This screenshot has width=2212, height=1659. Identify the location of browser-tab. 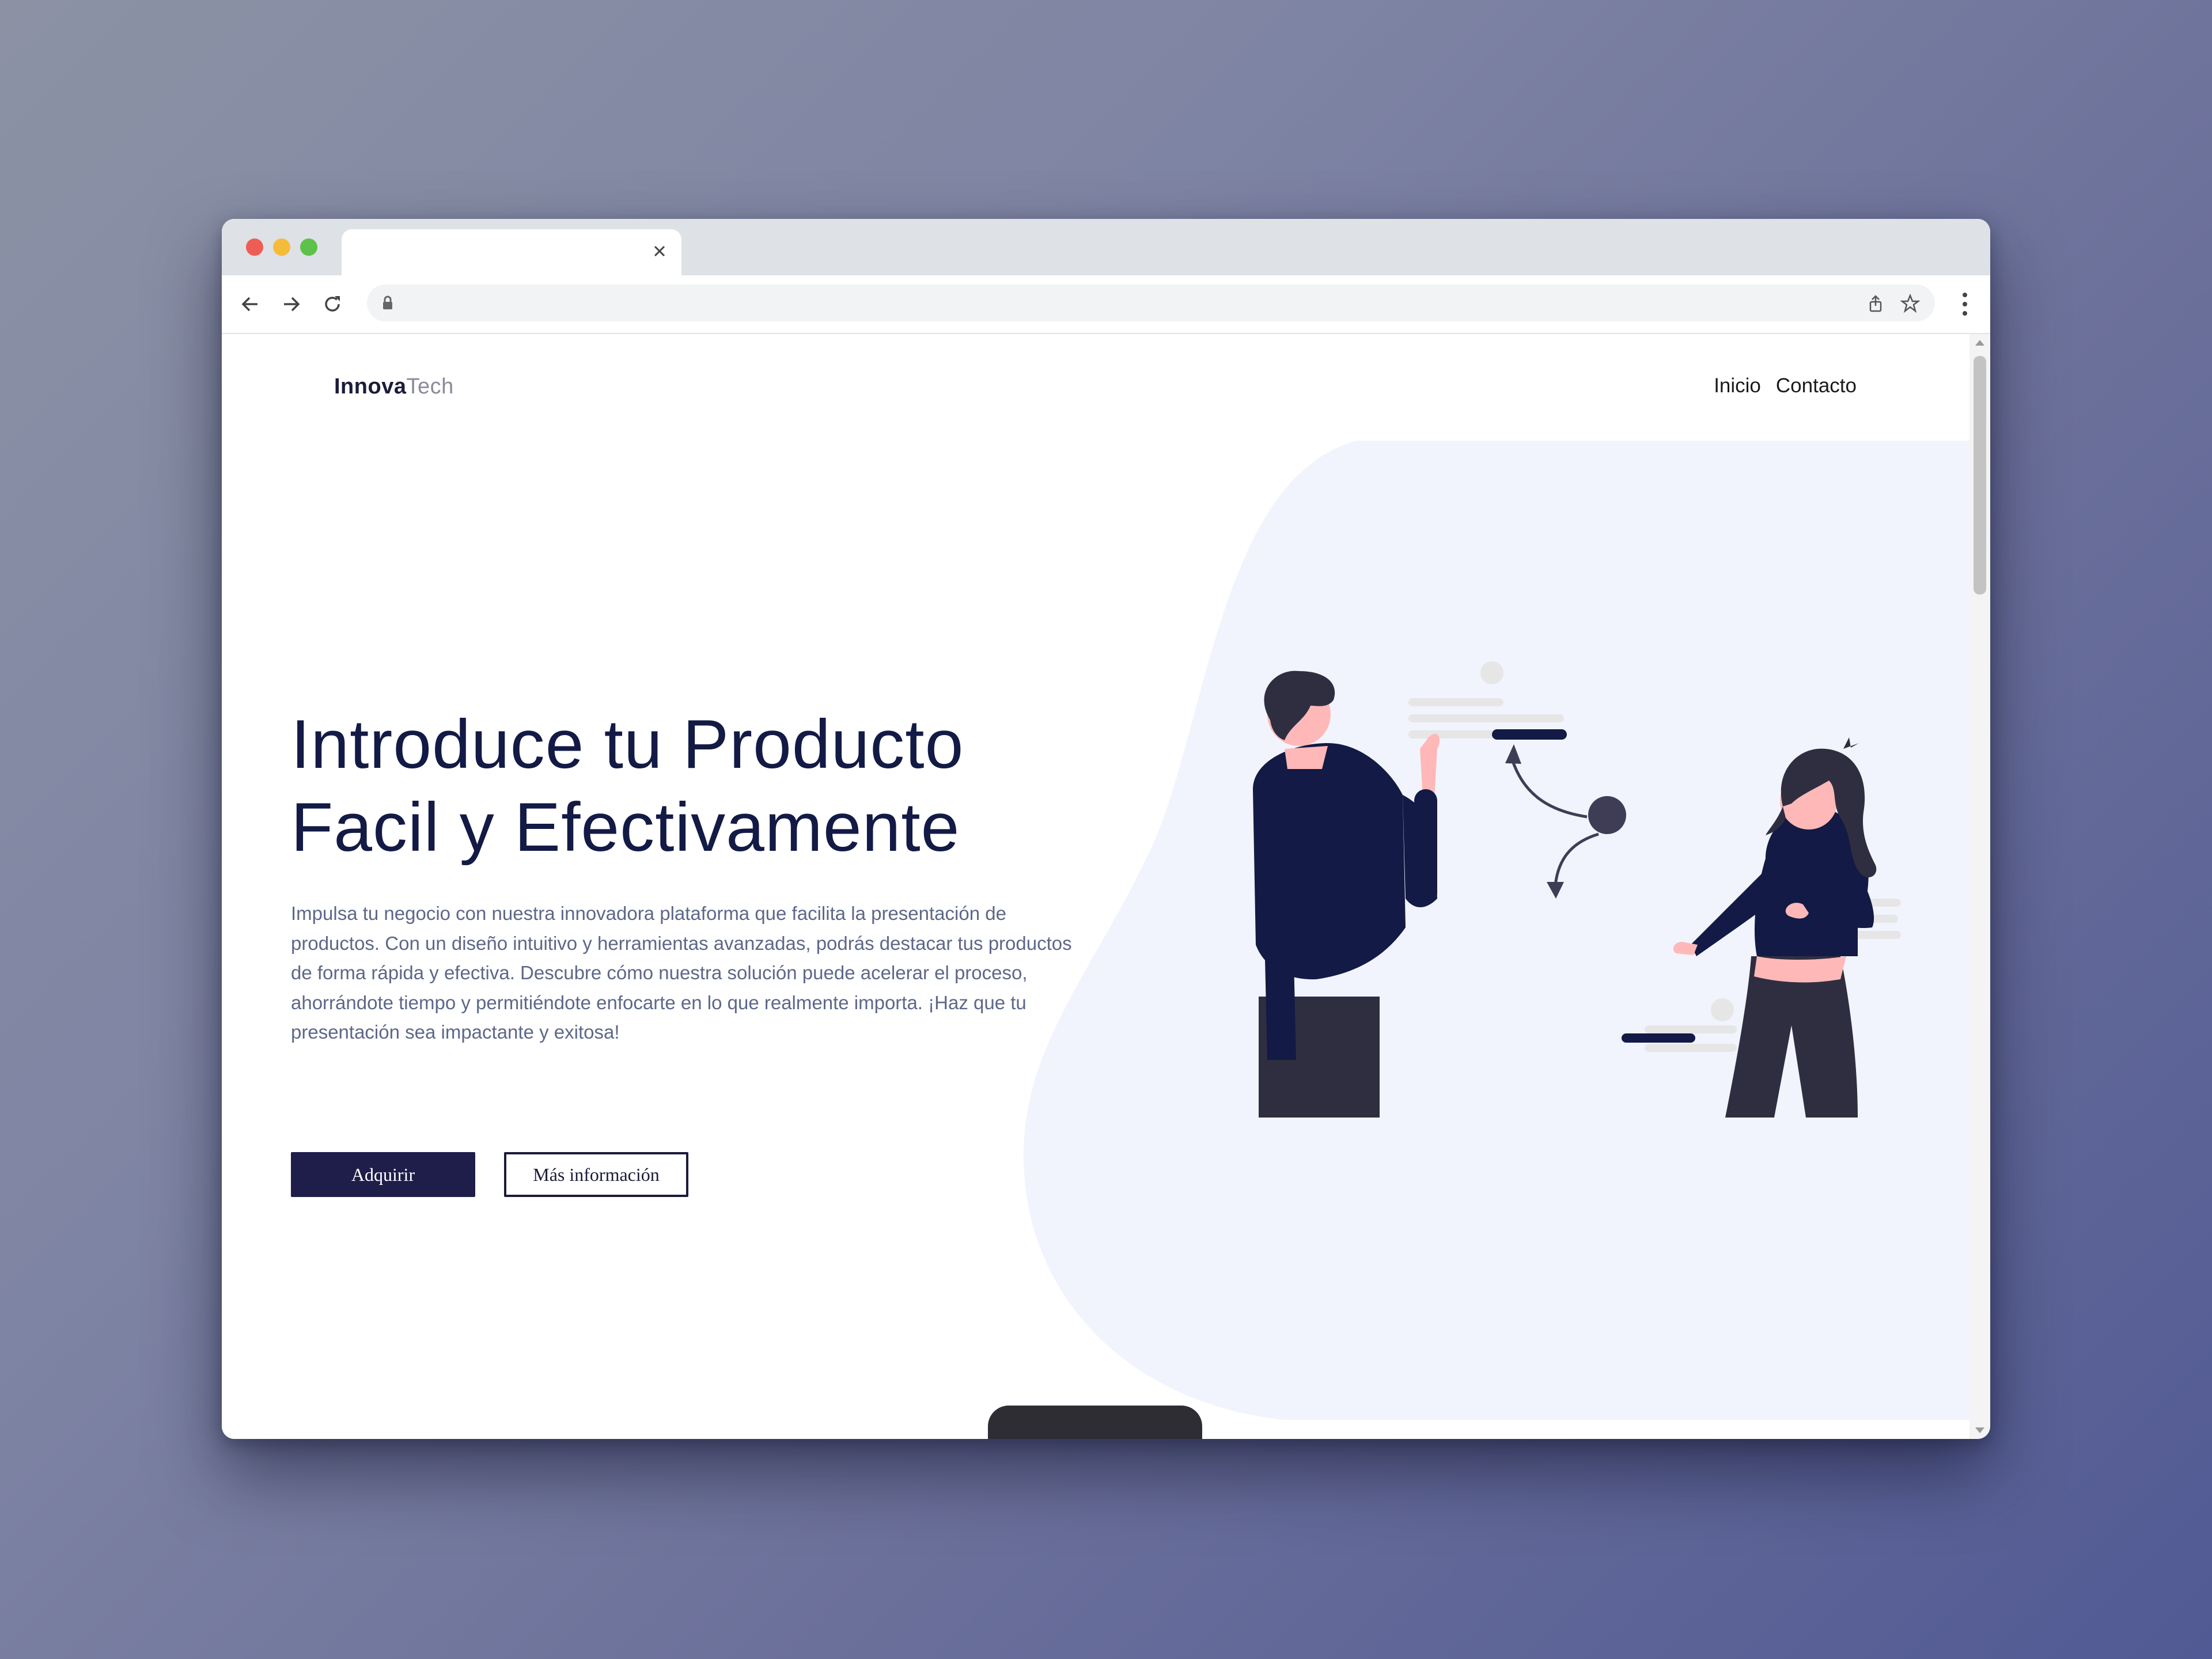
(511, 252).